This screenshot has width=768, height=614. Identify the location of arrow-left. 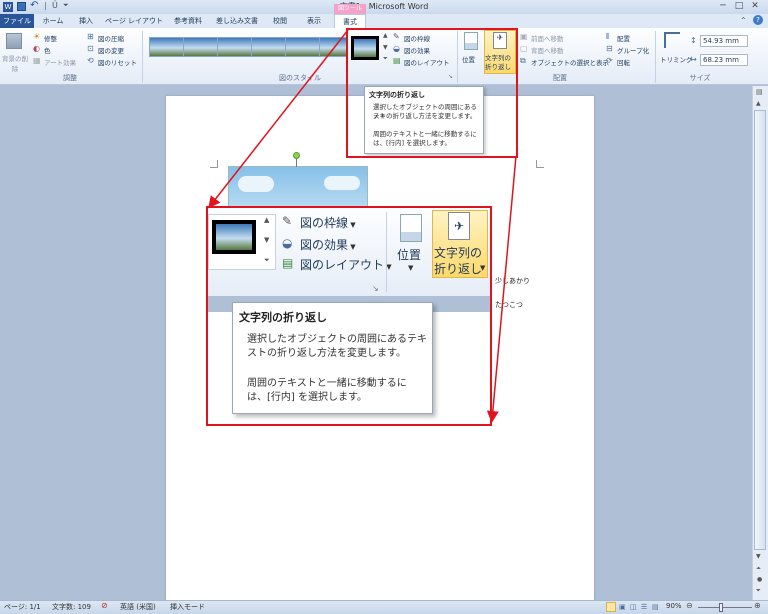
(278, 119).